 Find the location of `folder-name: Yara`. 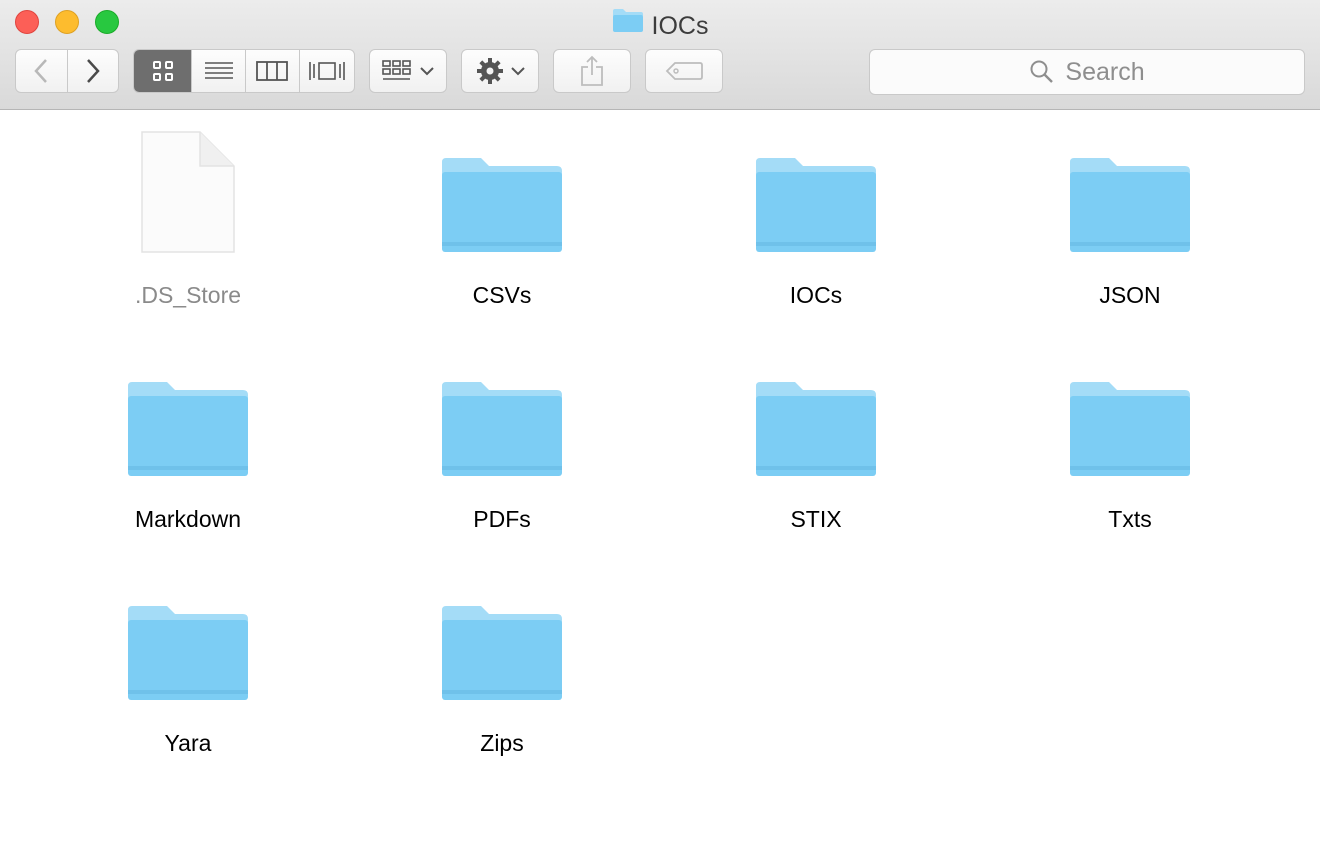

folder-name: Yara is located at coordinates (188, 743).